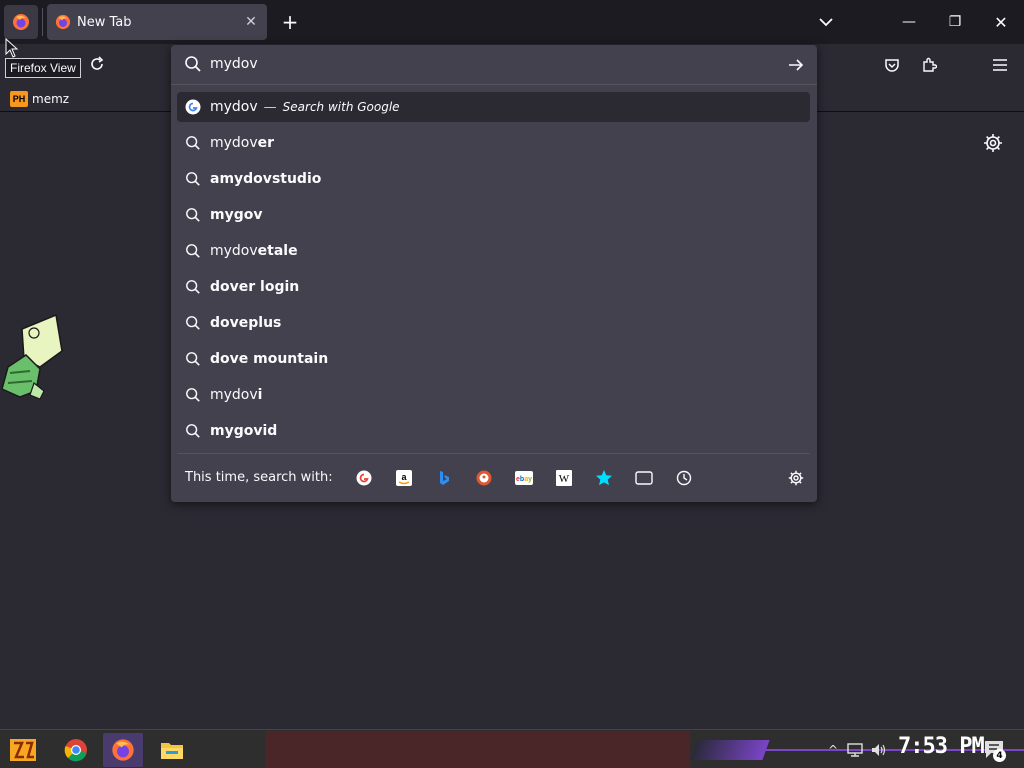 This screenshot has width=1024, height=768. I want to click on volume-icon, so click(879, 750).